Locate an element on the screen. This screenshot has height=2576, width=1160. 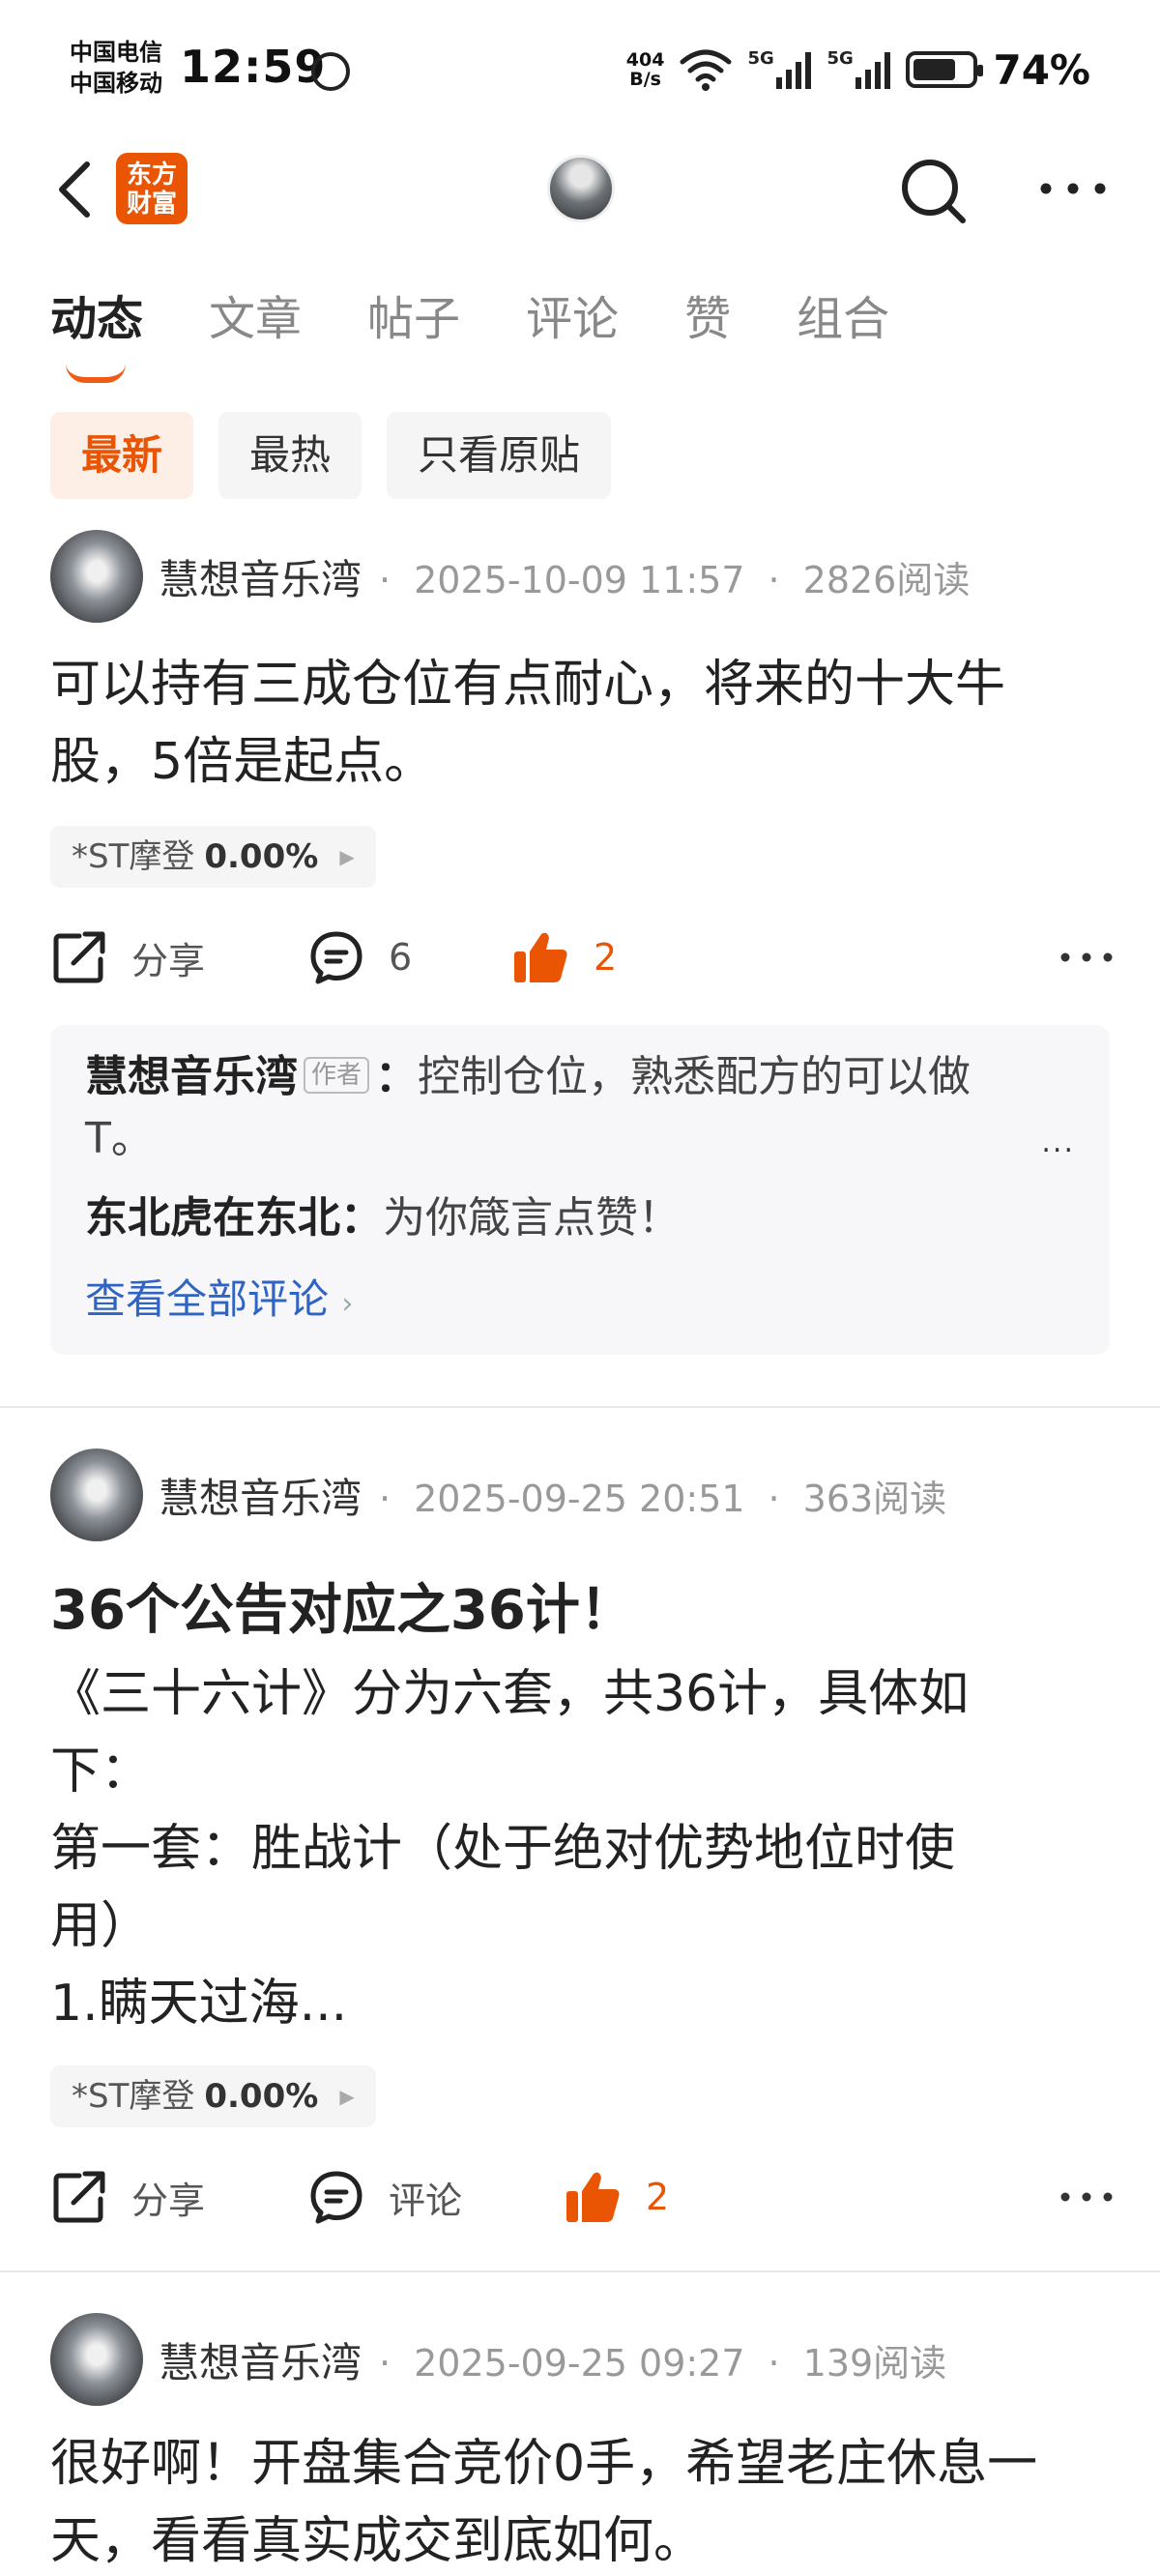
like-count: 2 is located at coordinates (606, 957).